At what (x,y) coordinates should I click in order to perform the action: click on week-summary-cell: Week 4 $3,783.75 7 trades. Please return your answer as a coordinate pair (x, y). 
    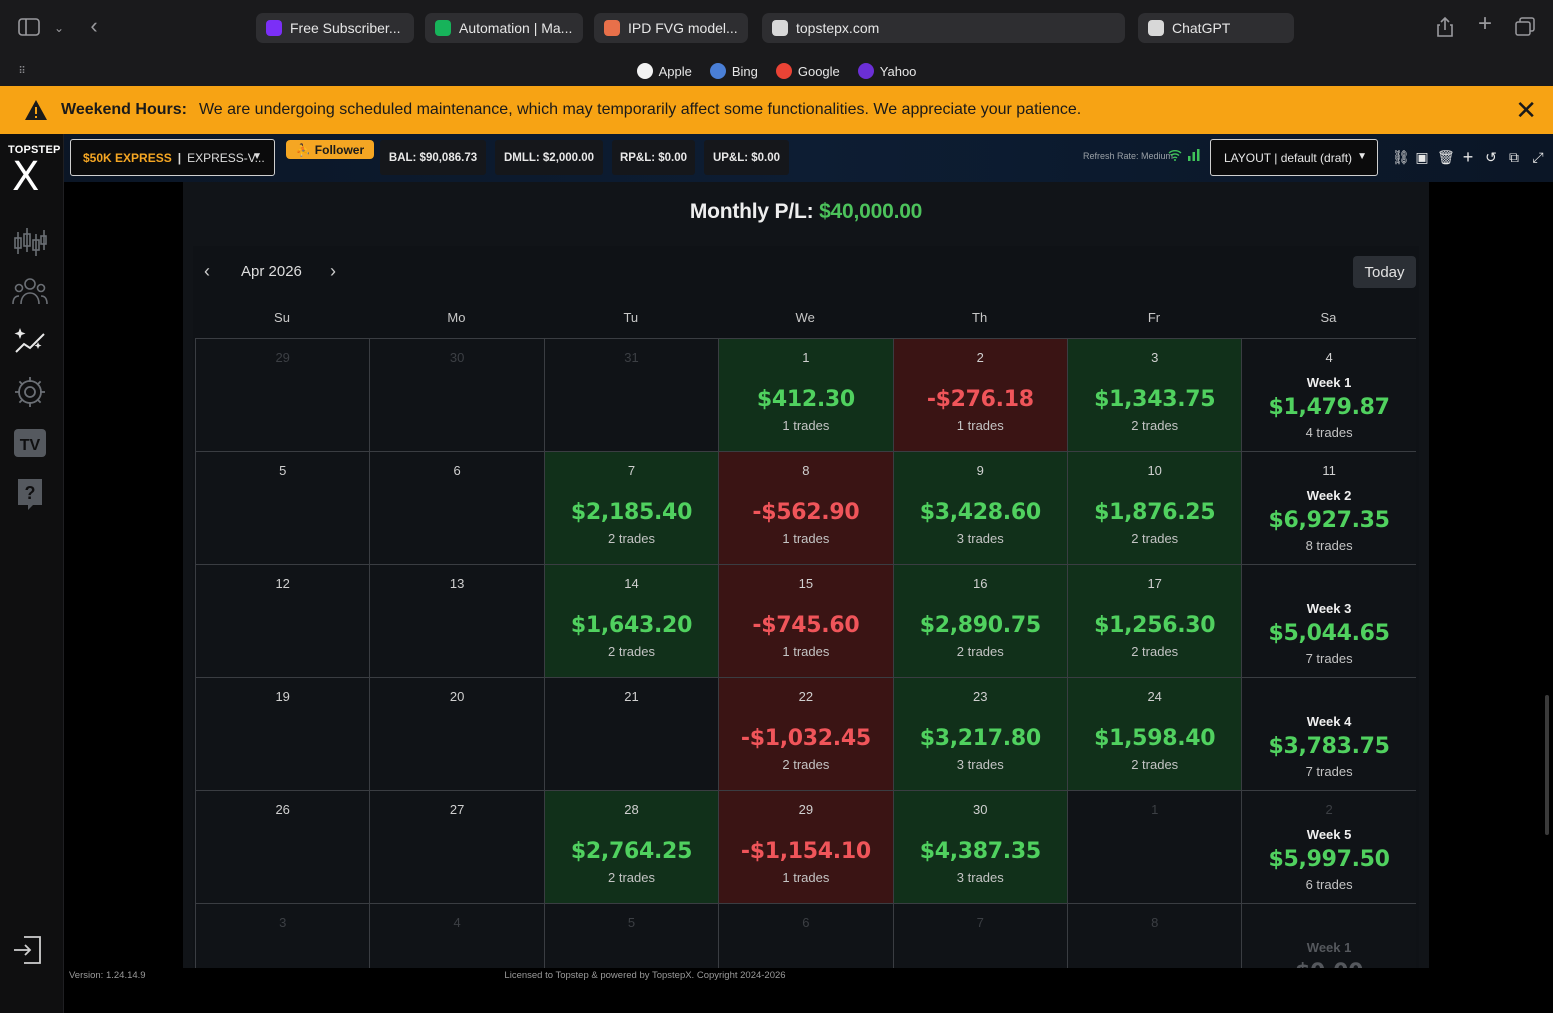
    Looking at the image, I should click on (1329, 734).